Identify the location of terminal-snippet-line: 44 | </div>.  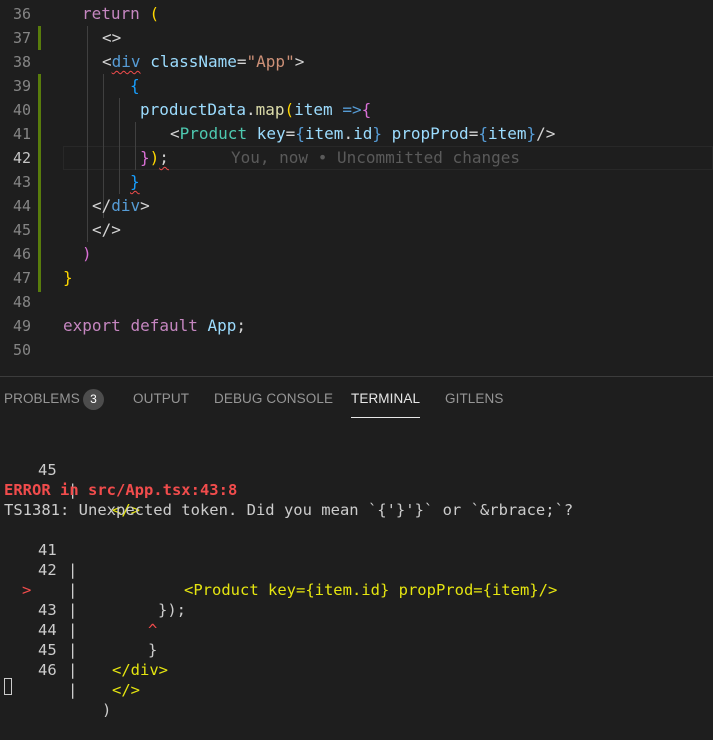
(84, 639).